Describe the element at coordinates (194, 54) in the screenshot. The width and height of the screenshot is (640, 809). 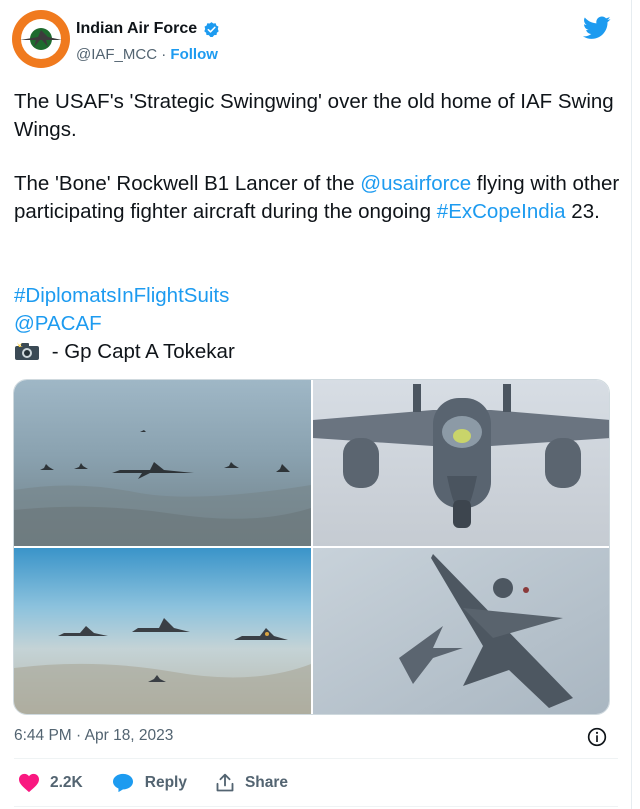
I see `follow-button: Follow` at that location.